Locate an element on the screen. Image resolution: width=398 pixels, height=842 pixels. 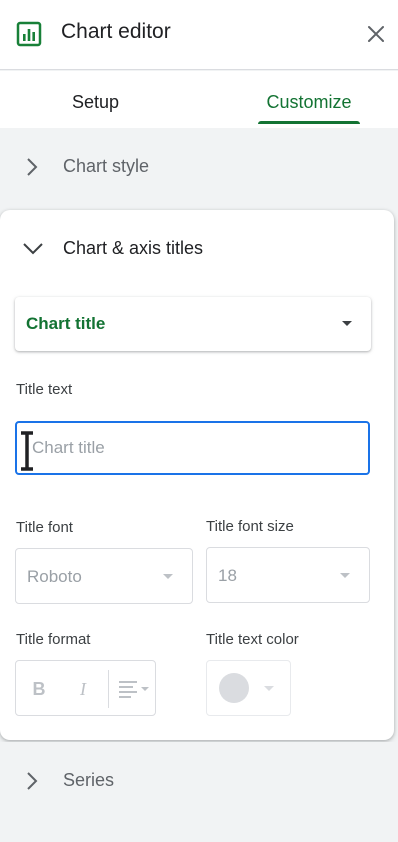
title-target-value: Chart title is located at coordinates (66, 323).